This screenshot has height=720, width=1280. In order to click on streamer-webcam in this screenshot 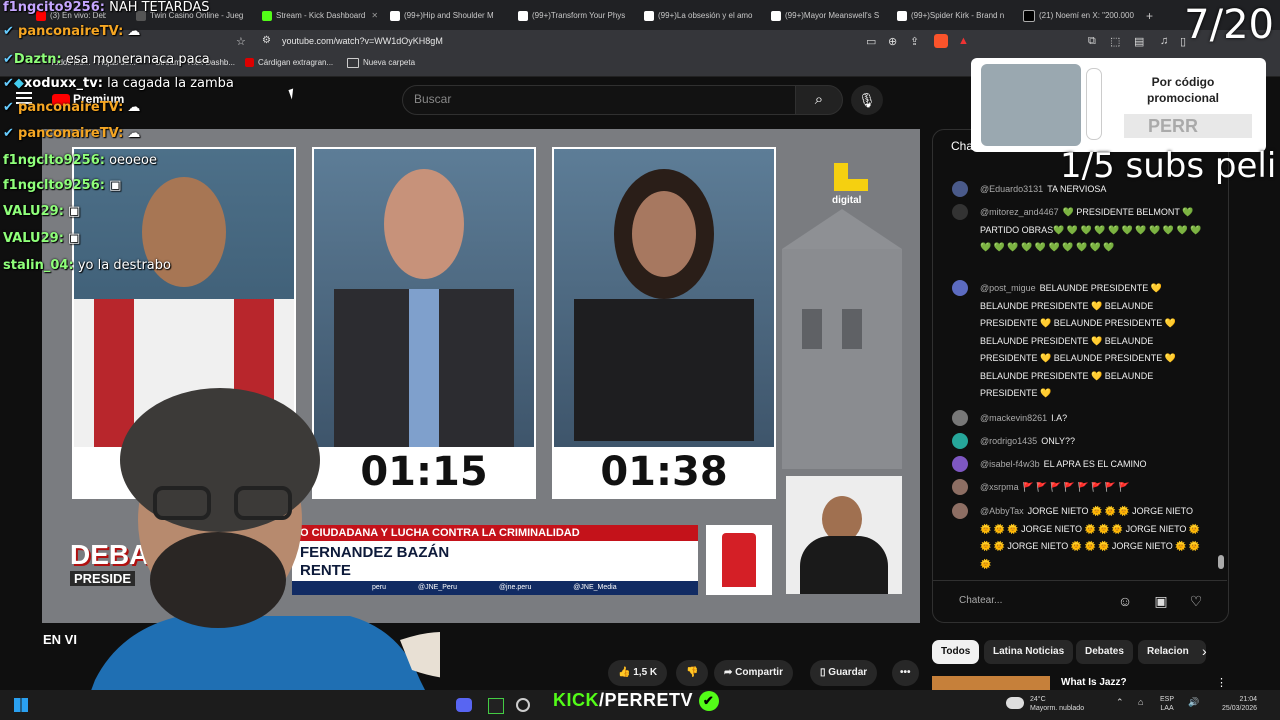, I will do `click(260, 554)`.